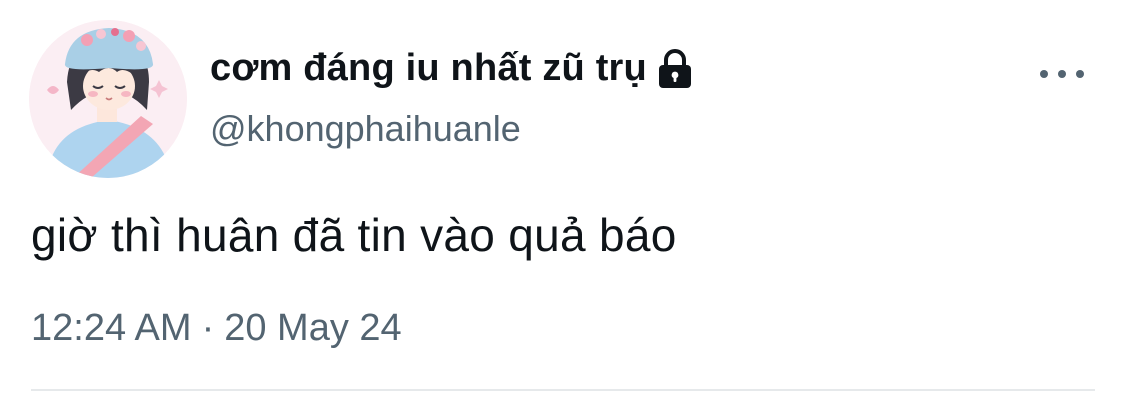 This screenshot has width=1125, height=403. What do you see at coordinates (365, 129) in the screenshot?
I see `user-handle: @khongphaihuanle` at bounding box center [365, 129].